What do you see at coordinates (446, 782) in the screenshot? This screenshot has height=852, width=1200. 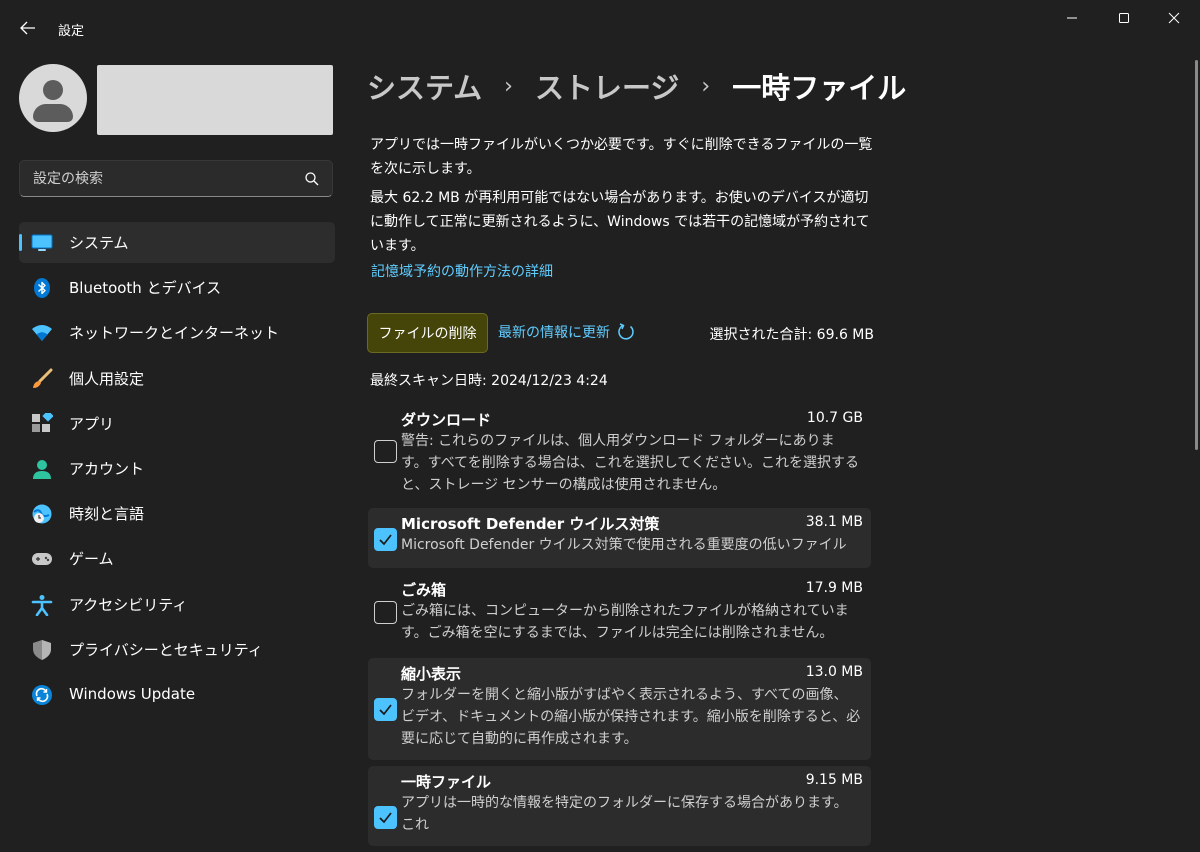 I see `file-item-name: 一時ファイル` at bounding box center [446, 782].